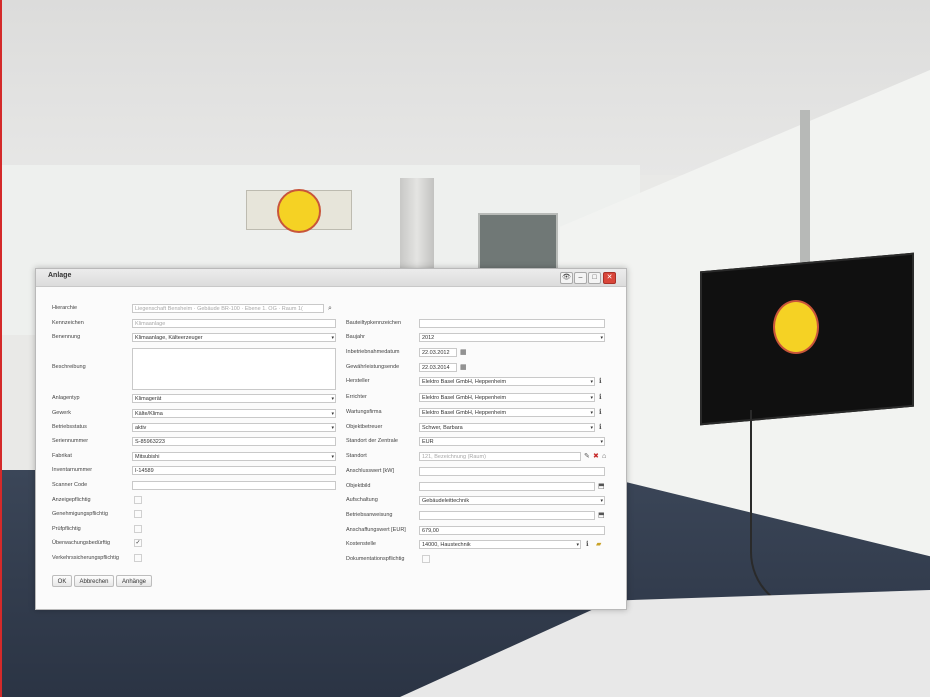  I want to click on label-kostenstelle: Kostenstelle, so click(361, 544).